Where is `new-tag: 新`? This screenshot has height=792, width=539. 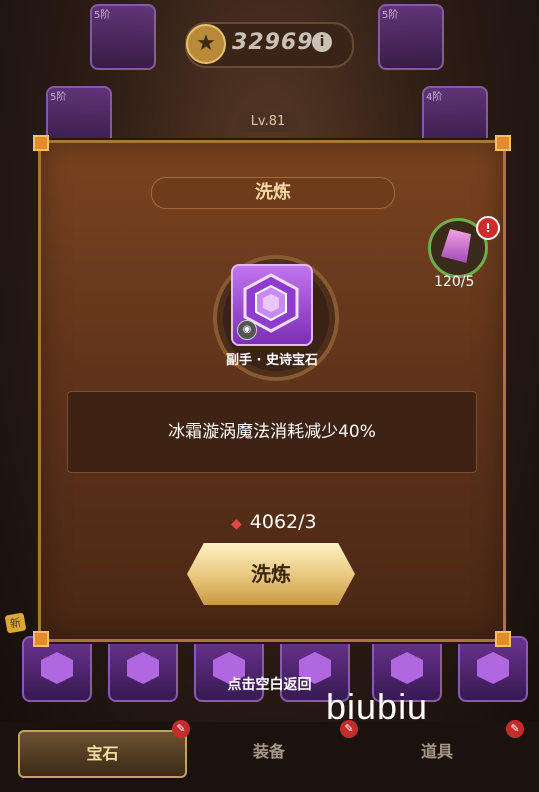 new-tag: 新 is located at coordinates (15, 623).